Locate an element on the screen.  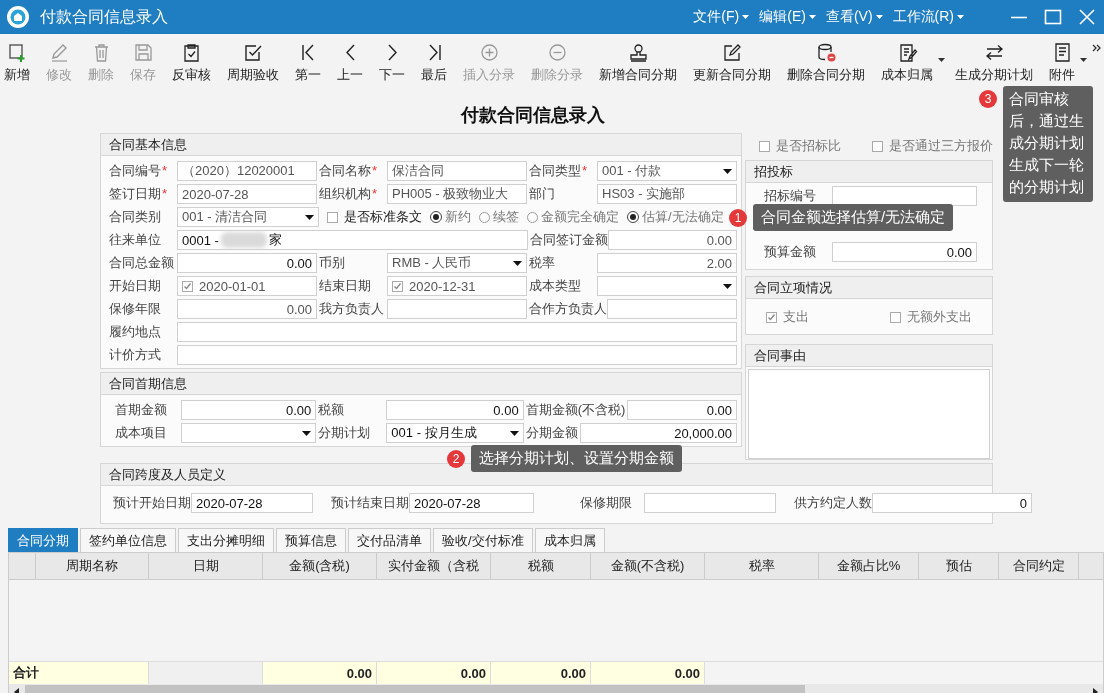
close-icon is located at coordinates (1087, 17).